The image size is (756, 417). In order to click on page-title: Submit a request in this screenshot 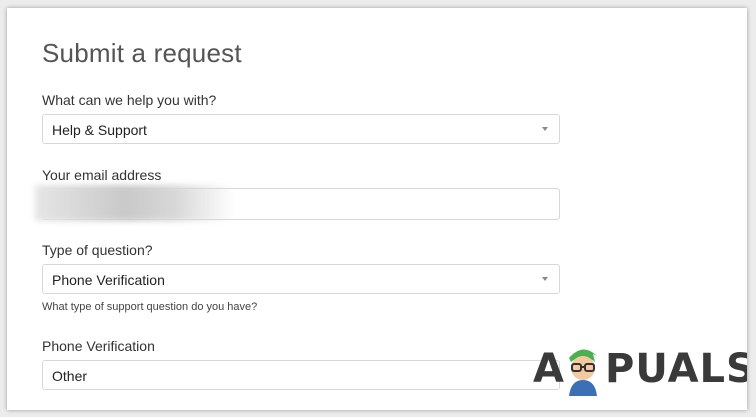, I will do `click(142, 53)`.